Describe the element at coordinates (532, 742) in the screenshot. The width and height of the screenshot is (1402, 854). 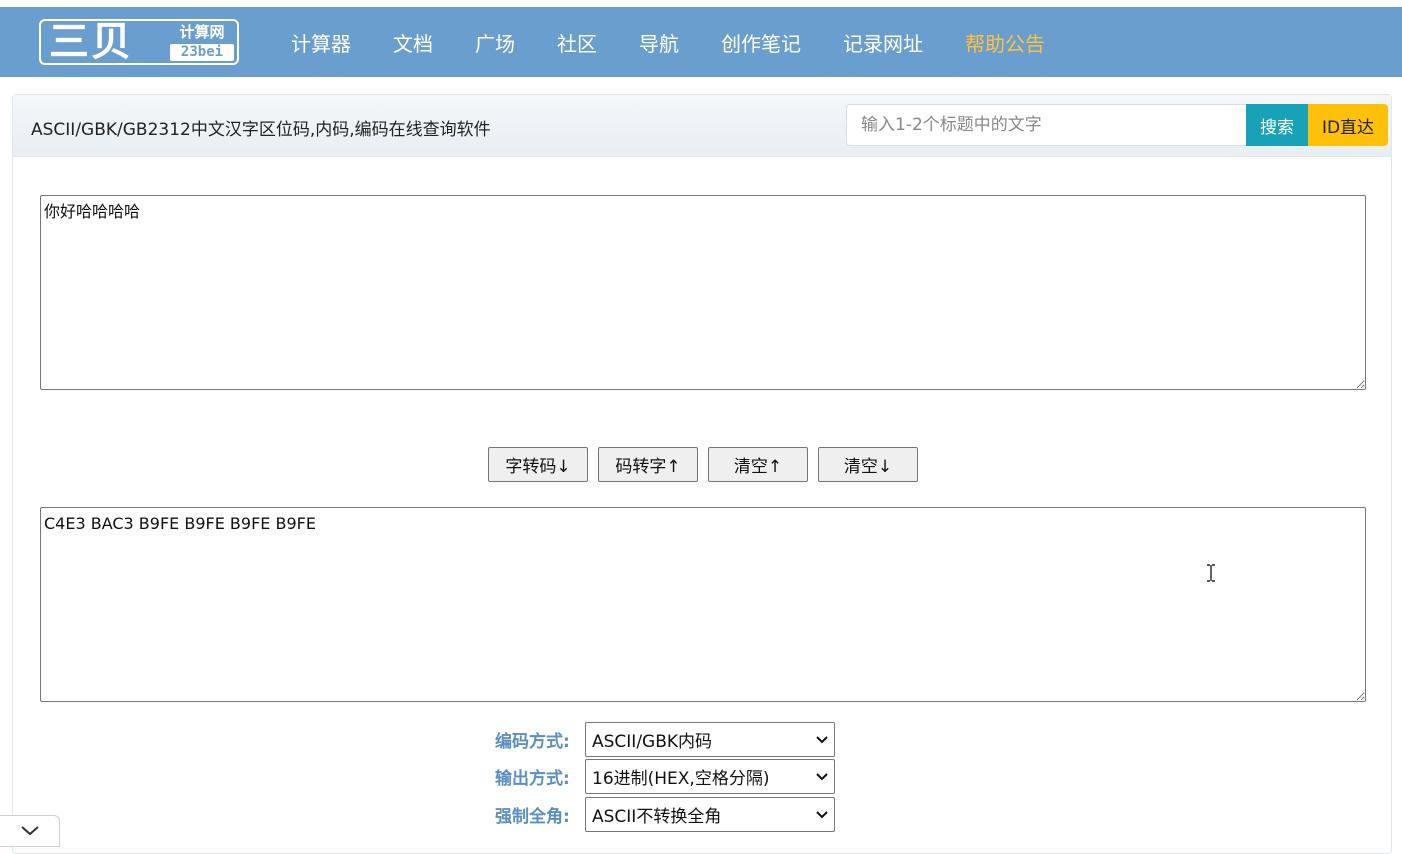
I see `encoding-label: 编码方式:` at that location.